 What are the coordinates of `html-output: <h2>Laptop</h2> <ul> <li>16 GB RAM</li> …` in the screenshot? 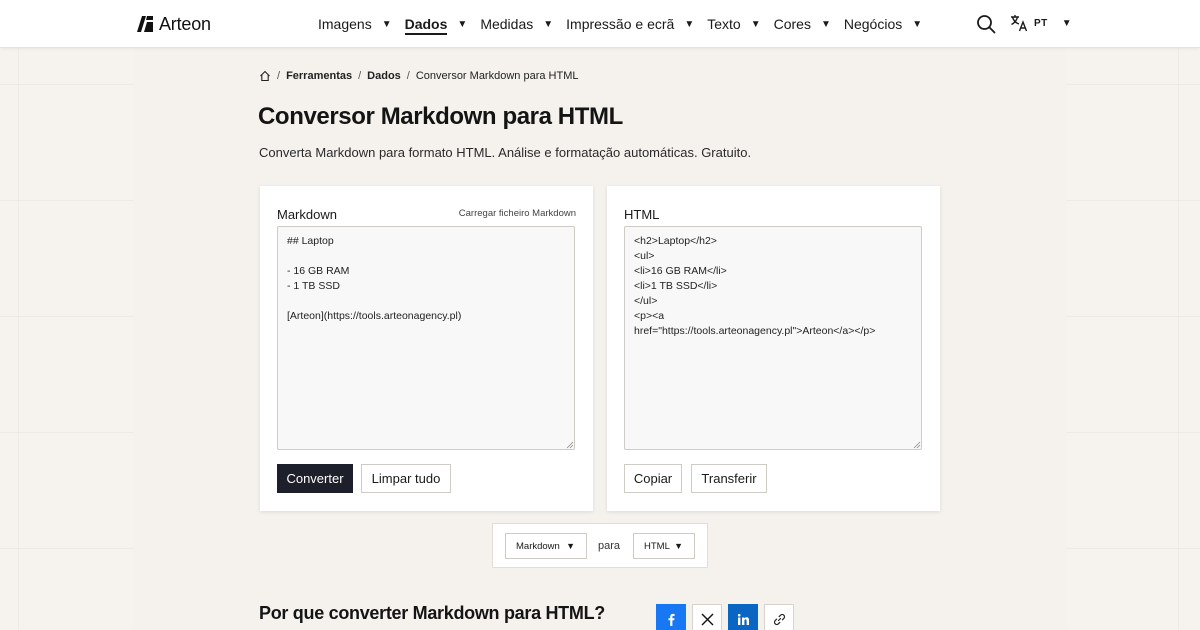 It's located at (773, 338).